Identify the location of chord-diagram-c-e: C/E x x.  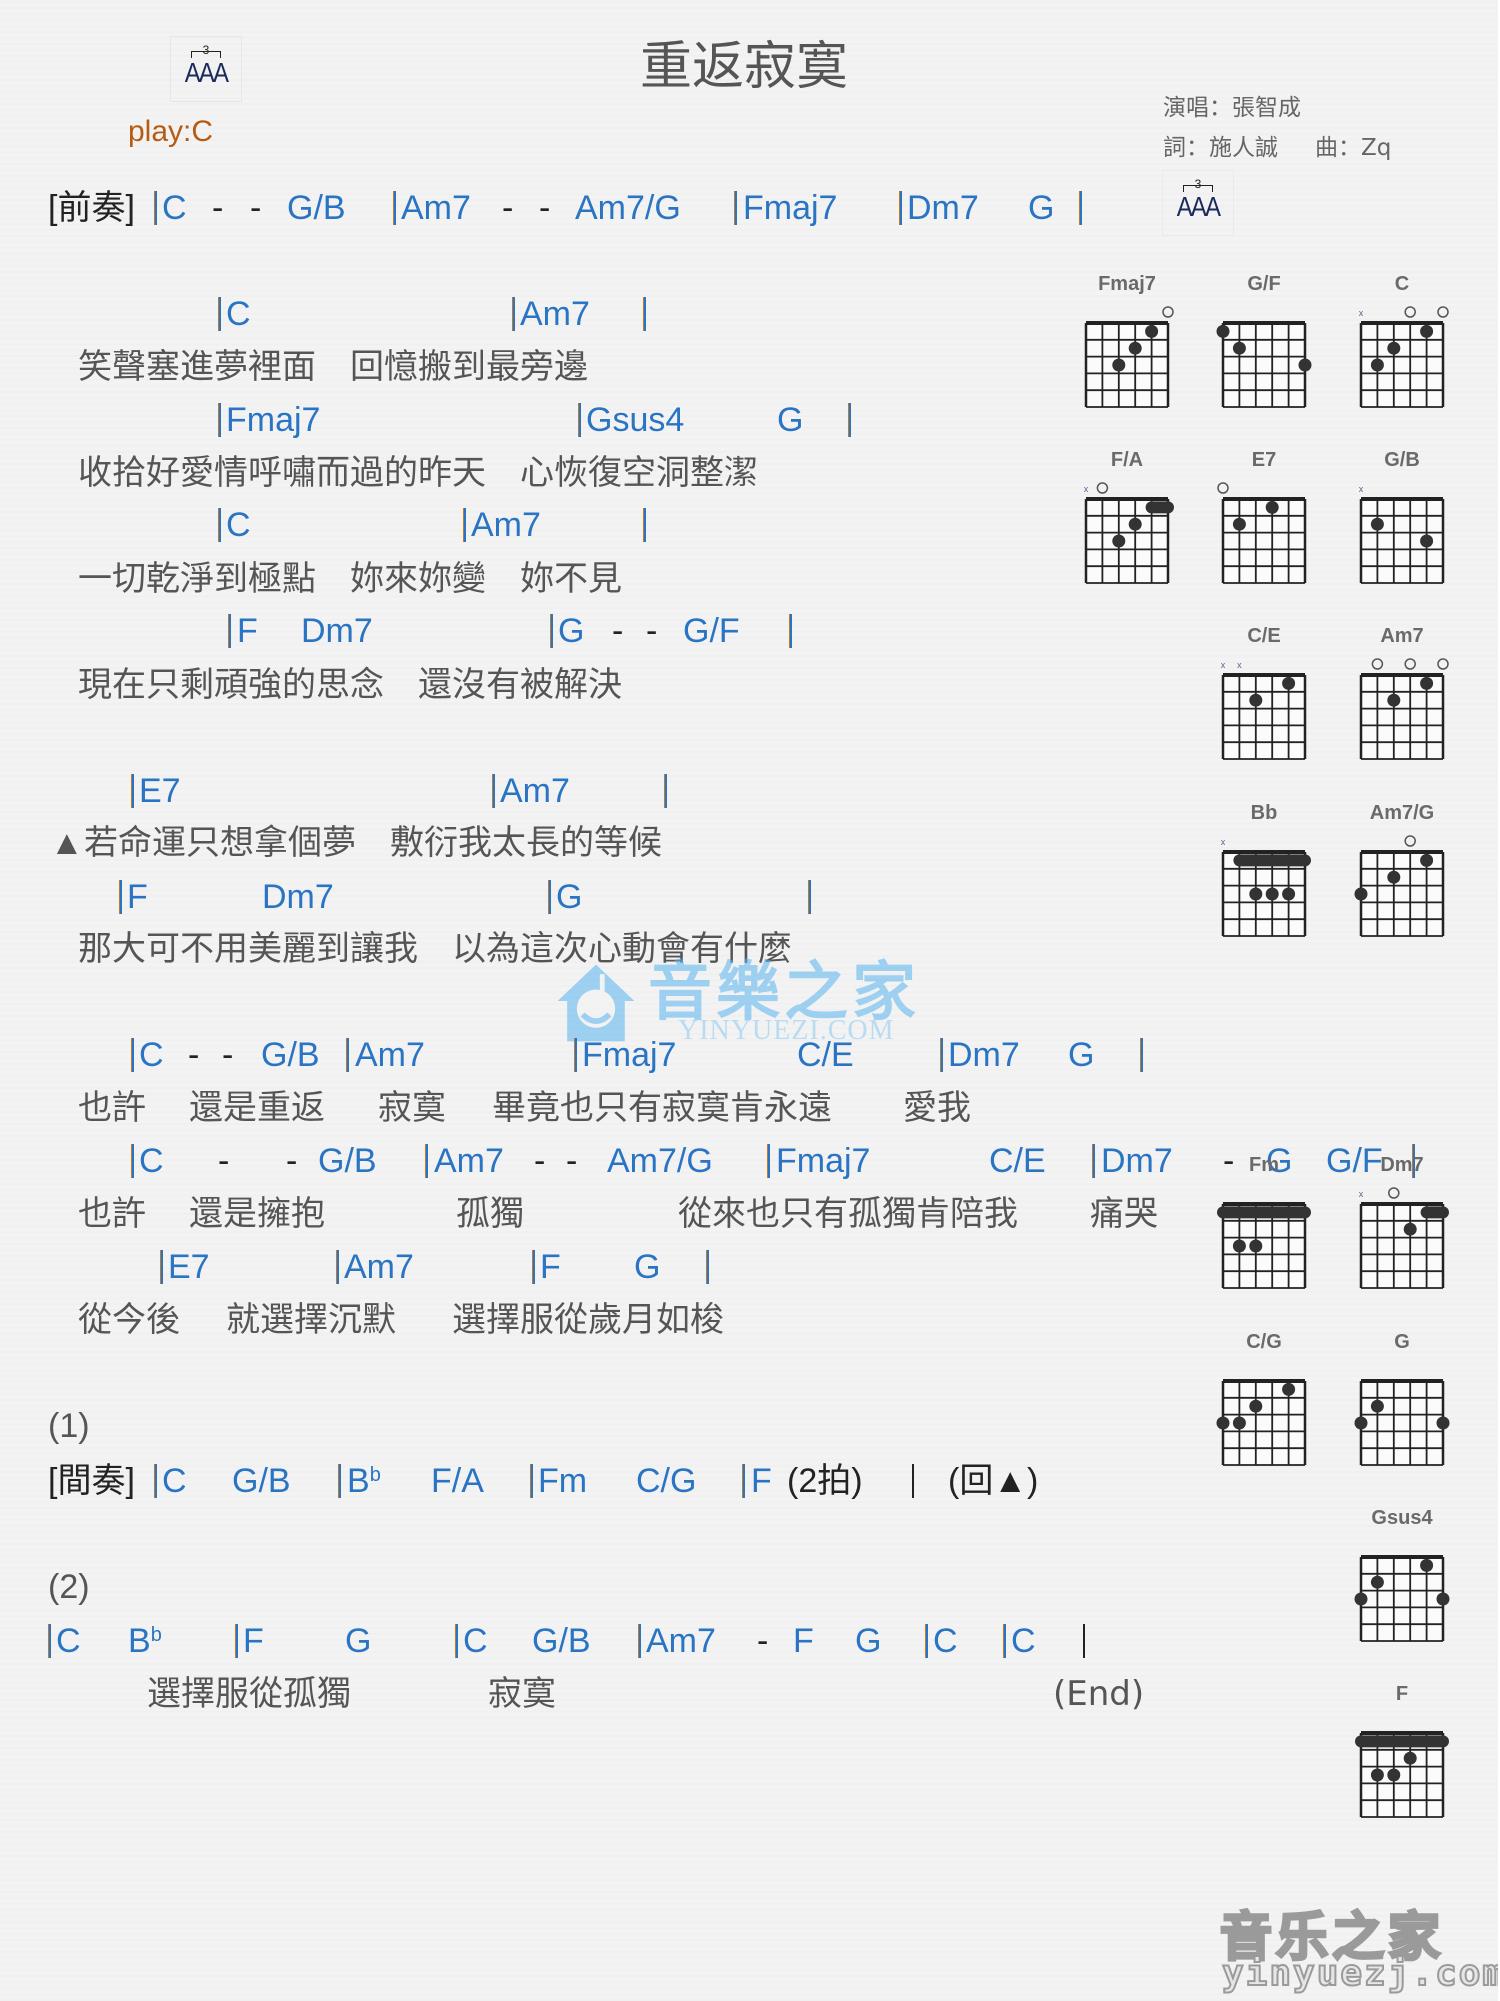
(1264, 705).